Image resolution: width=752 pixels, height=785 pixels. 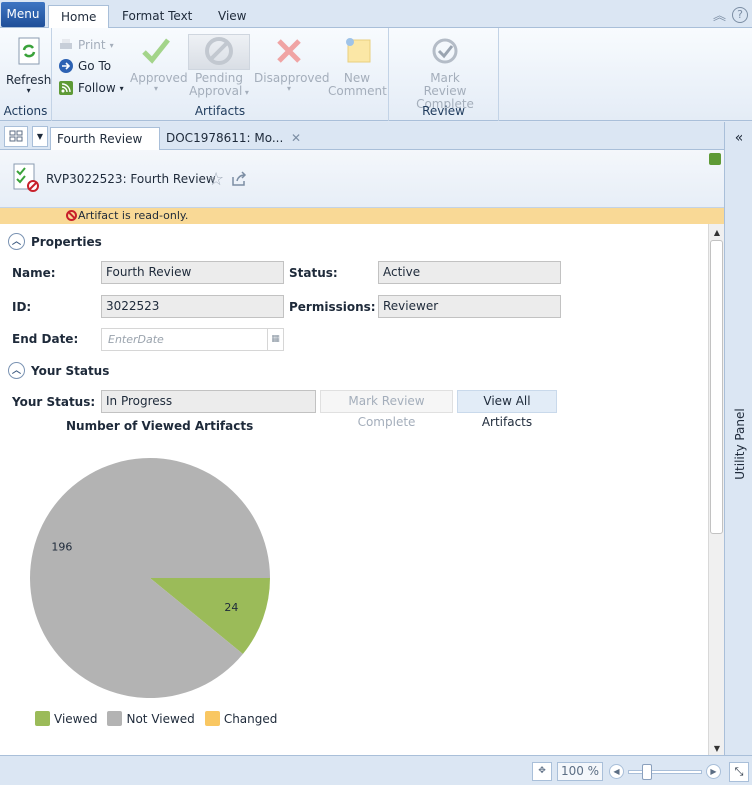 What do you see at coordinates (216, 179) in the screenshot?
I see `star-icon: ☆` at bounding box center [216, 179].